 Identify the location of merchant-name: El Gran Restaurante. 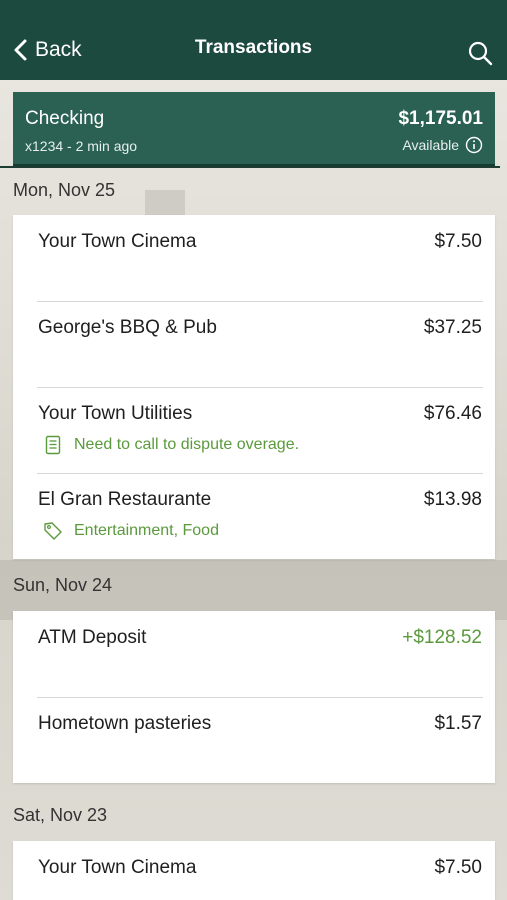
(125, 499).